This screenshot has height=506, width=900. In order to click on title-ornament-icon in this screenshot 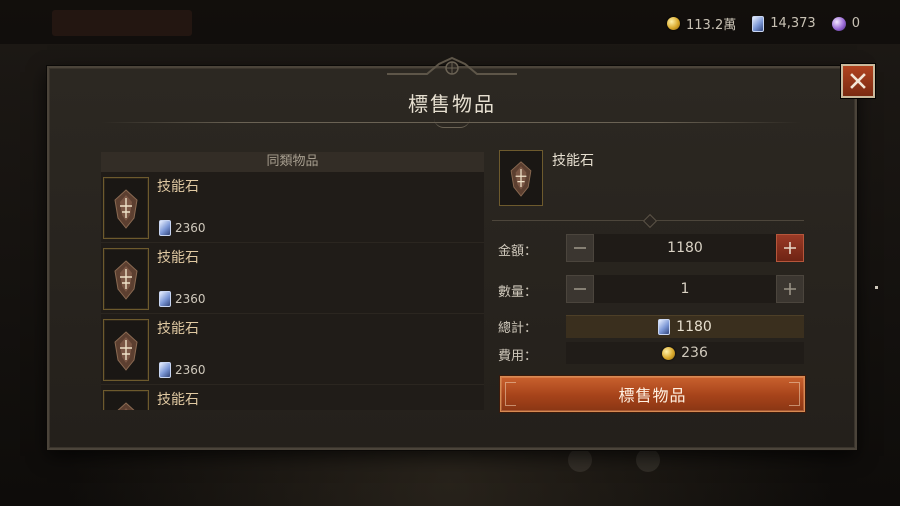, I will do `click(452, 65)`.